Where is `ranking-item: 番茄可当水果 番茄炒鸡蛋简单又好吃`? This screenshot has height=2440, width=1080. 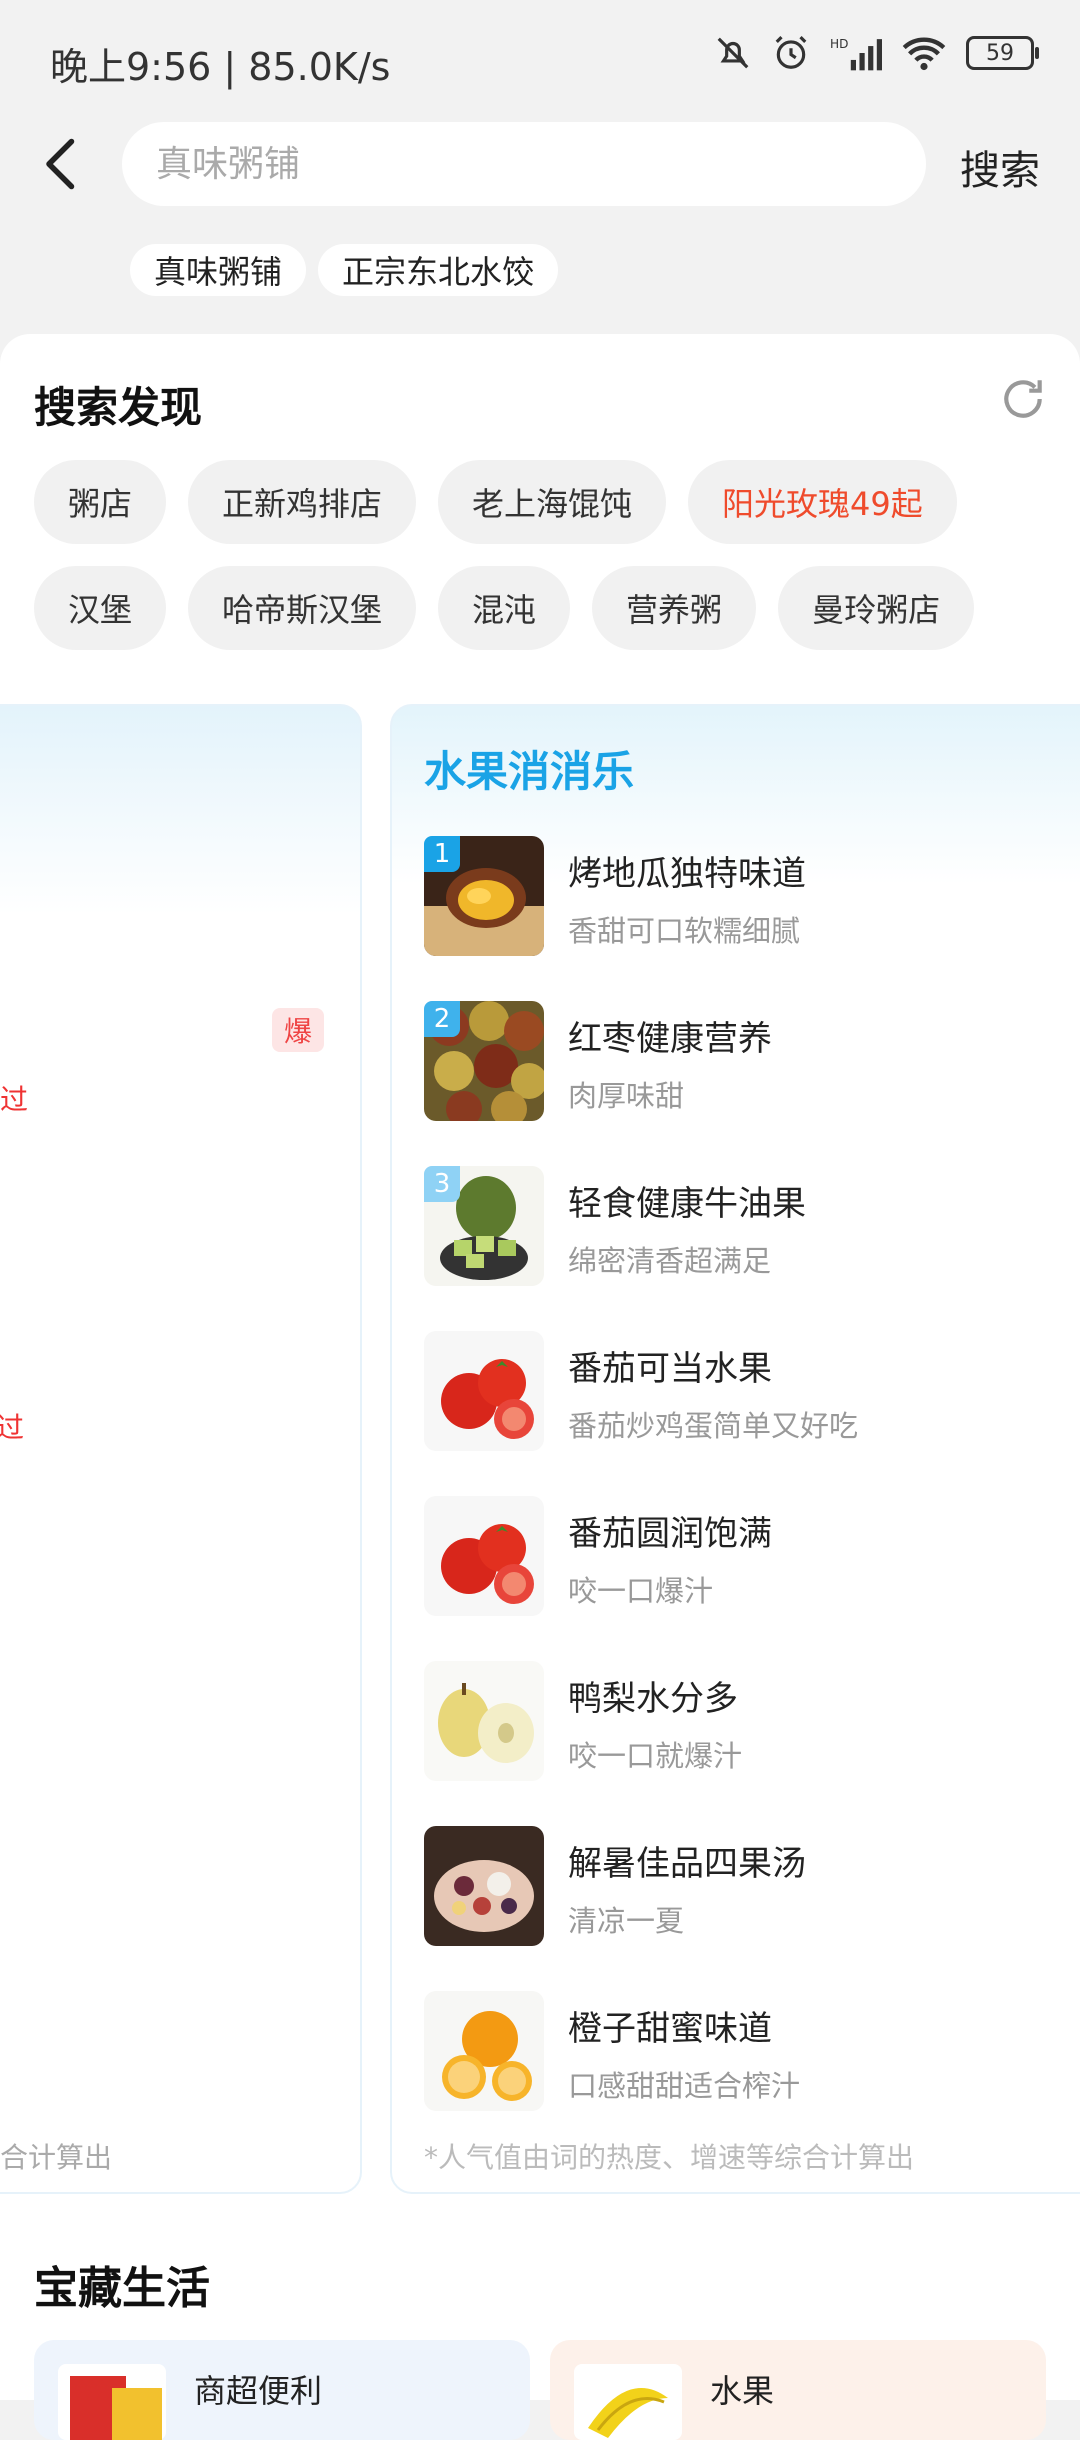
ranking-item: 番茄可当水果 番茄炒鸡蛋简单又好吃 is located at coordinates (744, 1394).